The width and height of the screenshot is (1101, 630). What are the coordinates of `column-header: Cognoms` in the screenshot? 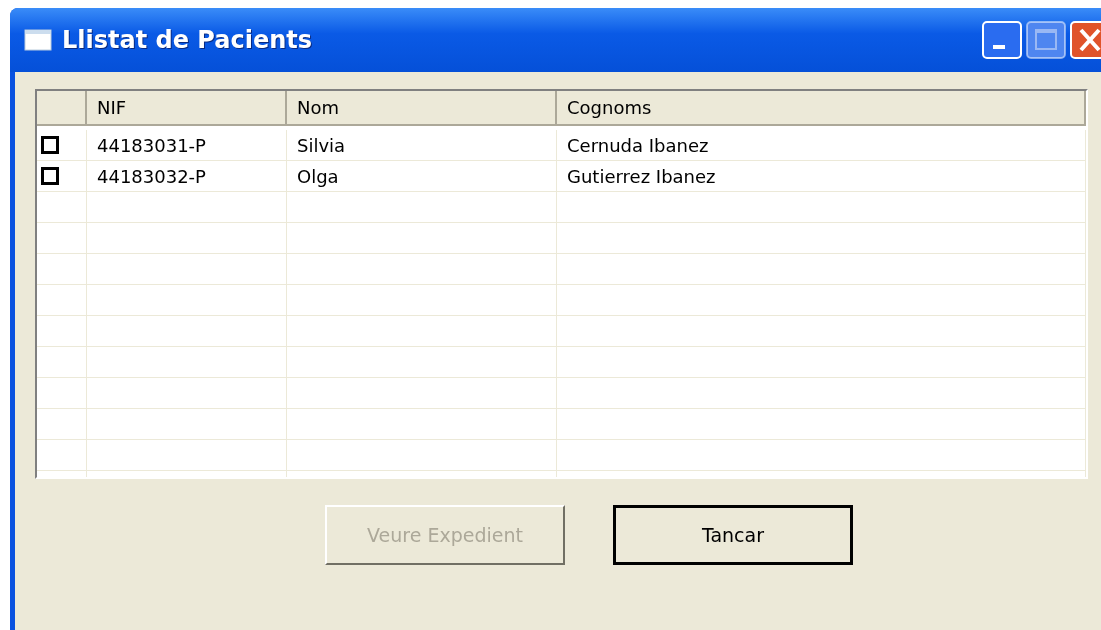 It's located at (821, 107).